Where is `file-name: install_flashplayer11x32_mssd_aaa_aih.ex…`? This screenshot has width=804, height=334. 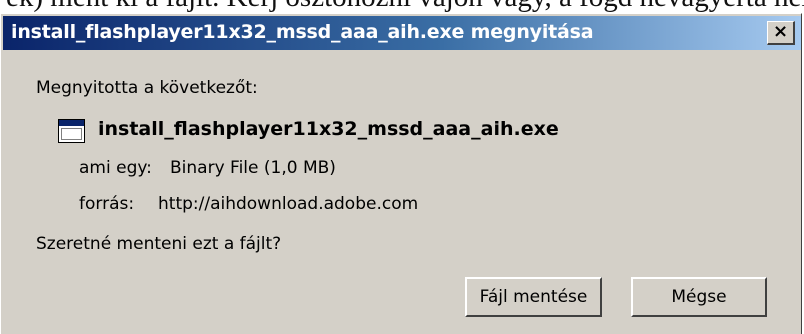 file-name: install_flashplayer11x32_mssd_aaa_aih.ex… is located at coordinates (328, 129).